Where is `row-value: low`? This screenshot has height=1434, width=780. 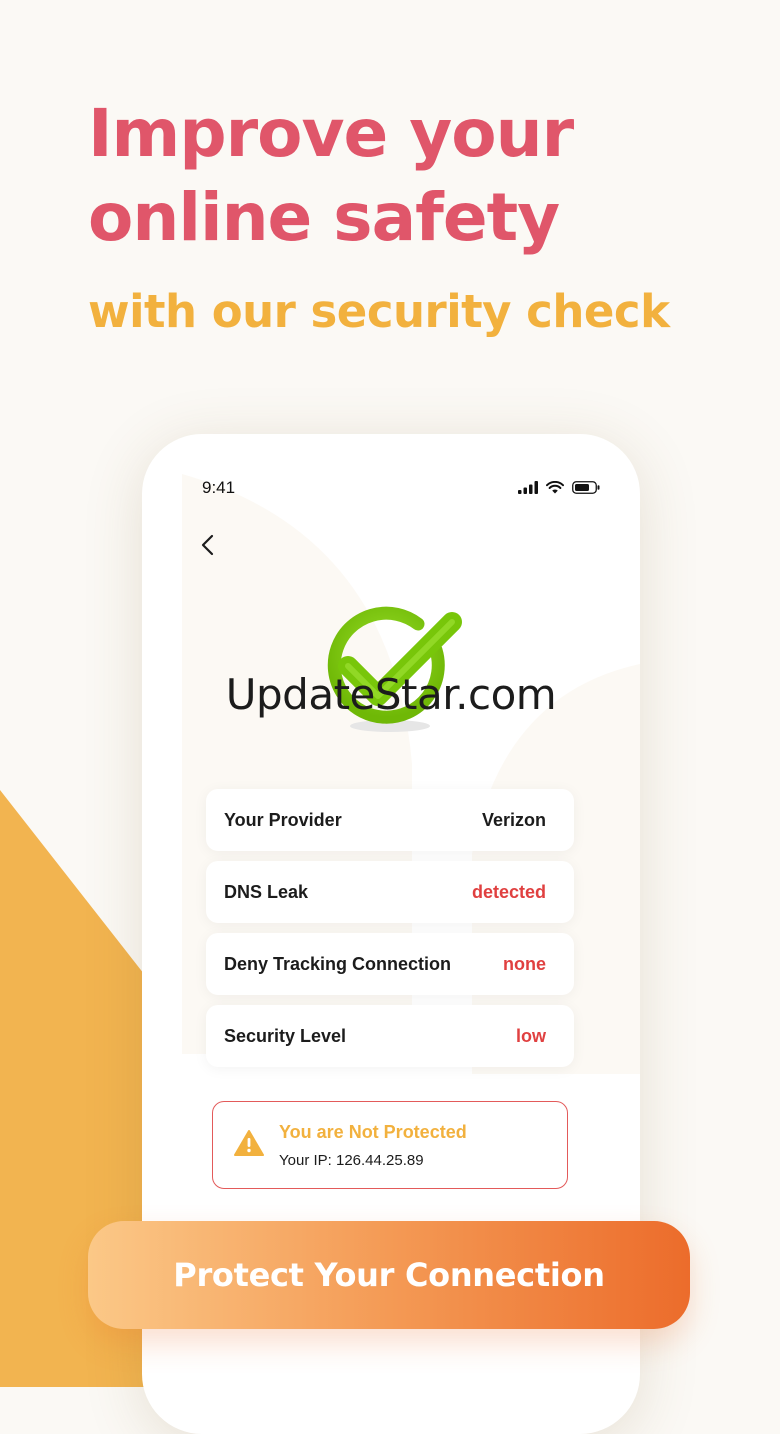 row-value: low is located at coordinates (531, 1035).